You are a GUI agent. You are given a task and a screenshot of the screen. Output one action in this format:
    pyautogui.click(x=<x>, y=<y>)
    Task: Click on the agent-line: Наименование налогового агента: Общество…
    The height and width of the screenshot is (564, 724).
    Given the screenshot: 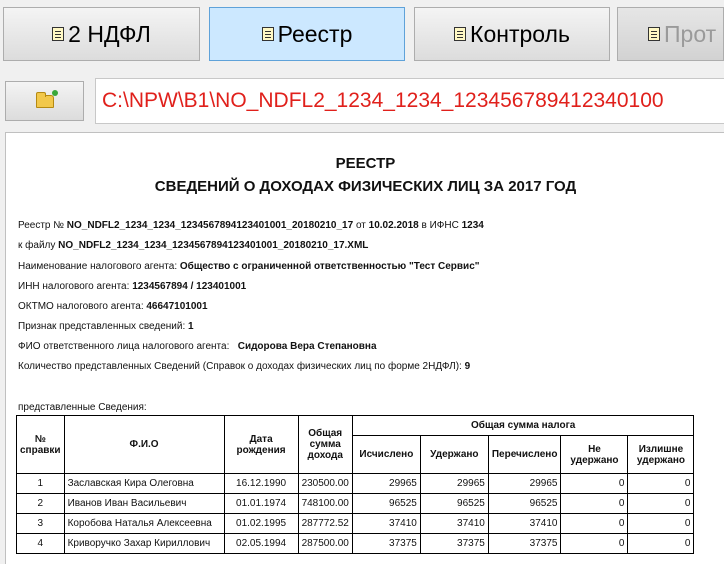 What is the action you would take?
    pyautogui.click(x=249, y=266)
    